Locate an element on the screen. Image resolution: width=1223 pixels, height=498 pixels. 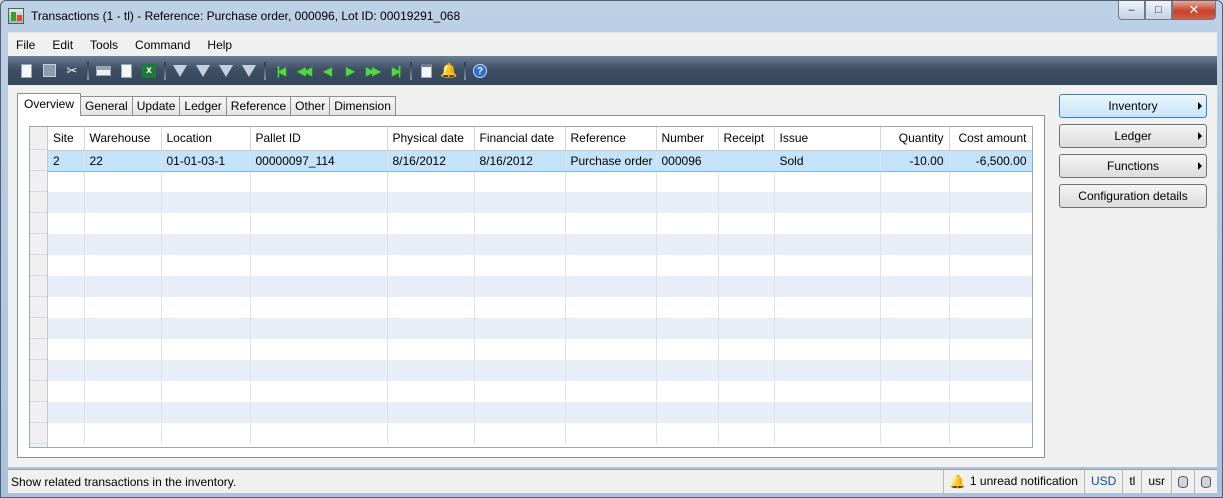
cell-number: 000096 is located at coordinates (687, 160).